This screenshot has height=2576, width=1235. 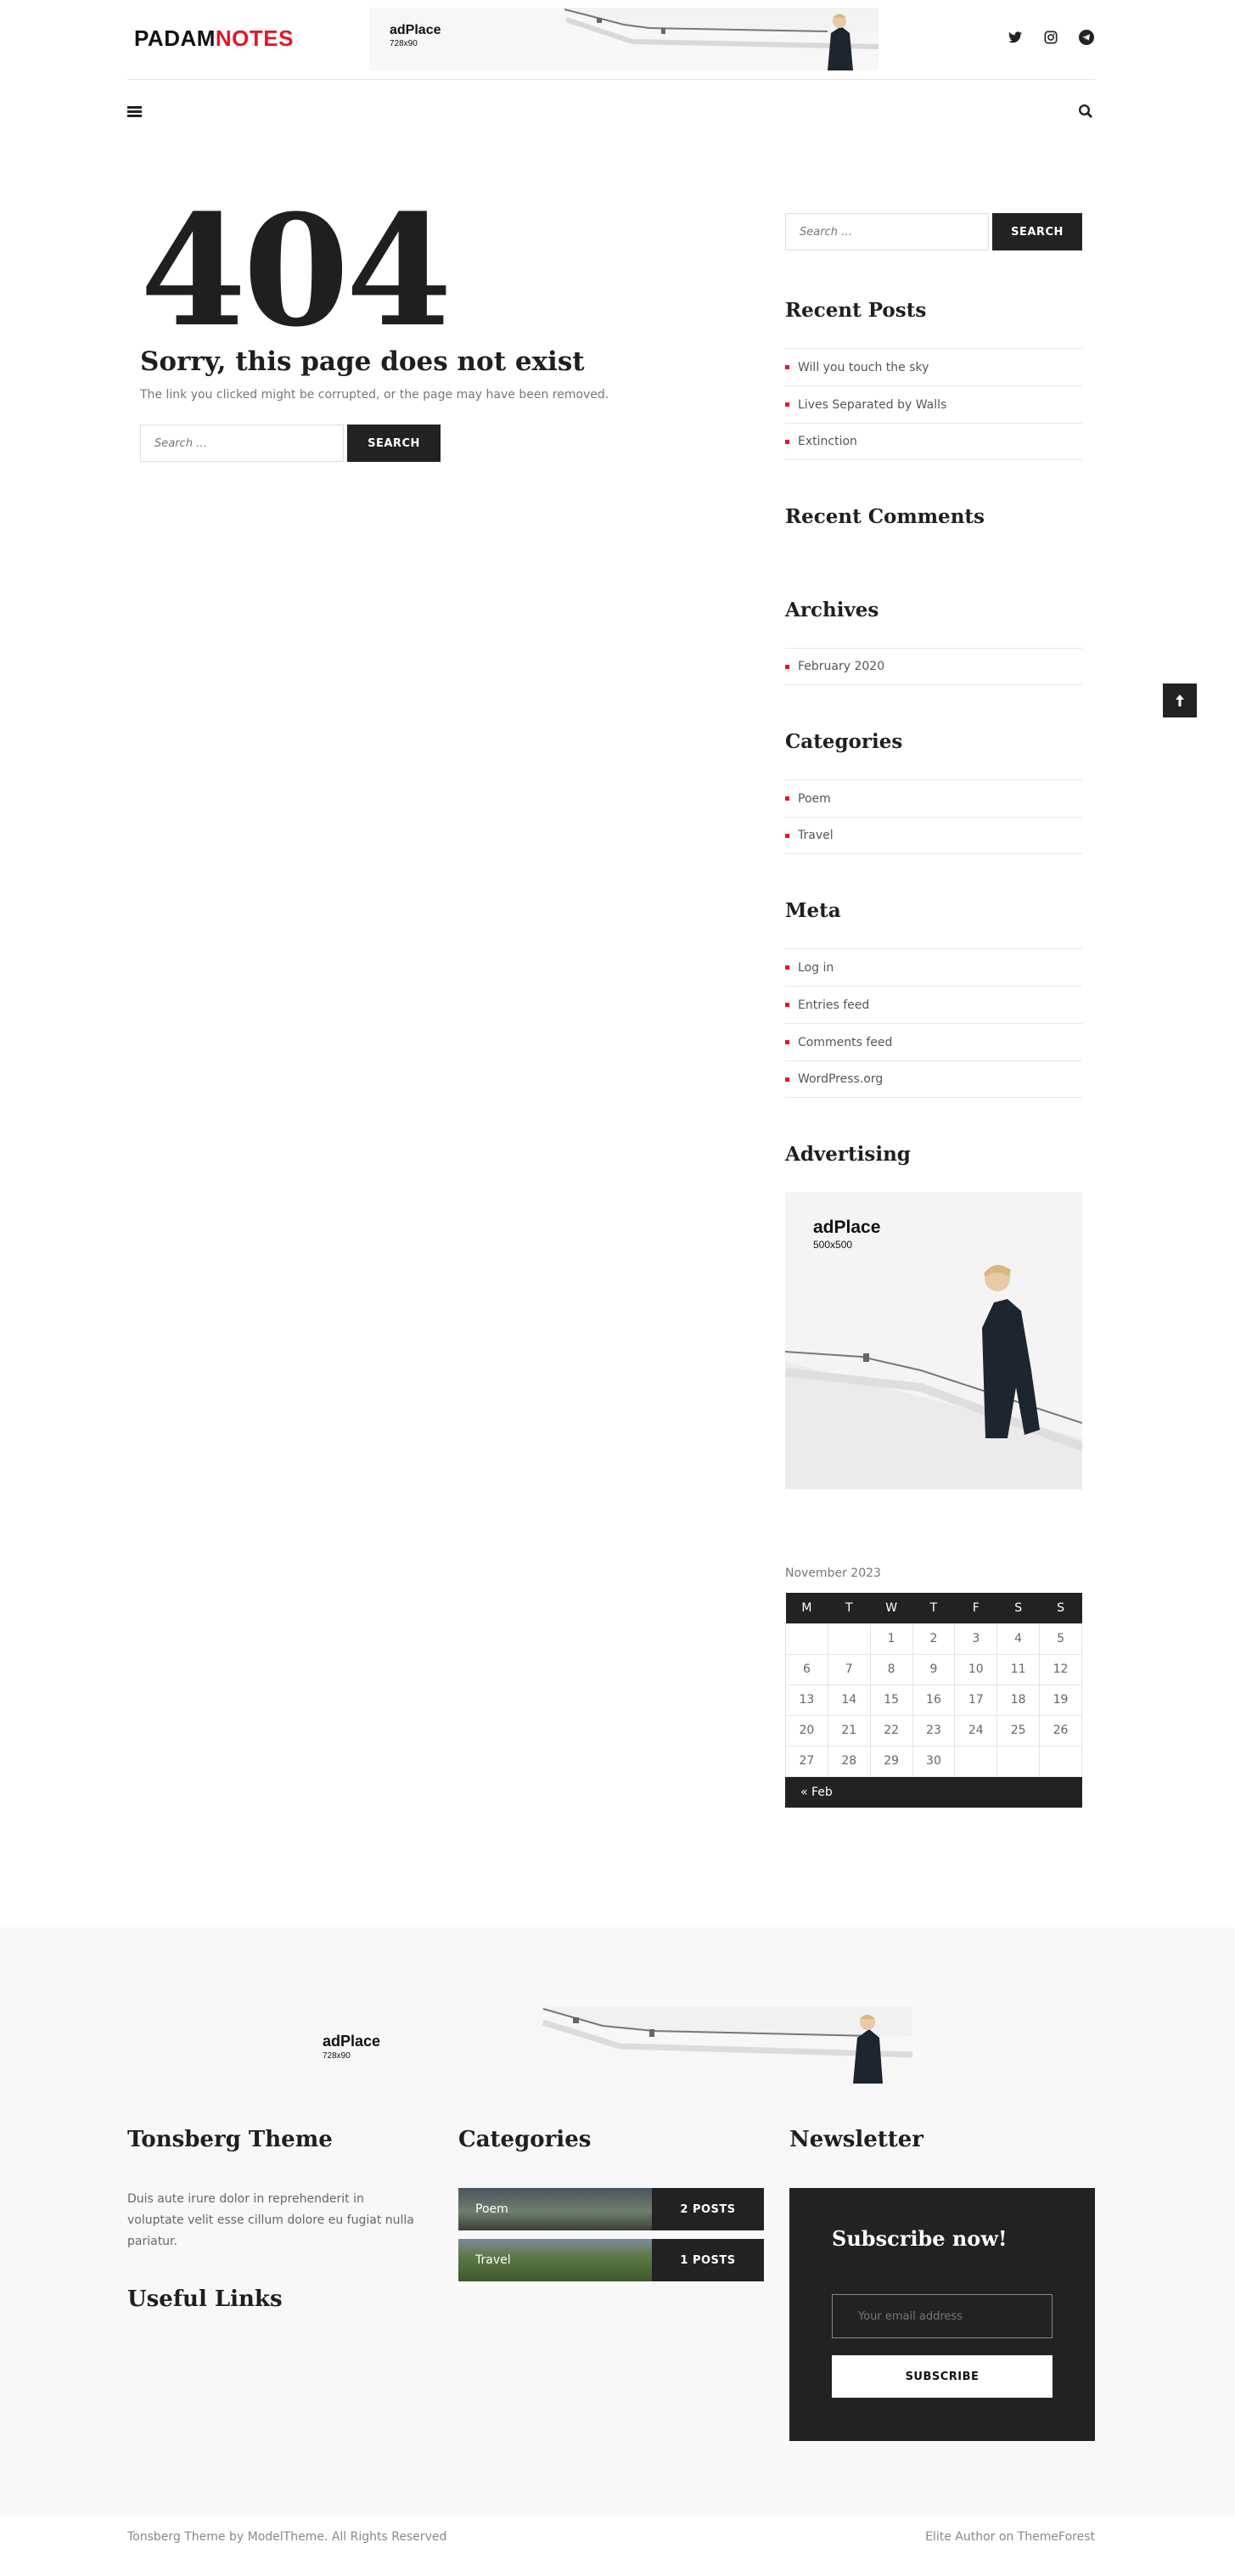 What do you see at coordinates (1086, 112) in the screenshot?
I see `search-icon` at bounding box center [1086, 112].